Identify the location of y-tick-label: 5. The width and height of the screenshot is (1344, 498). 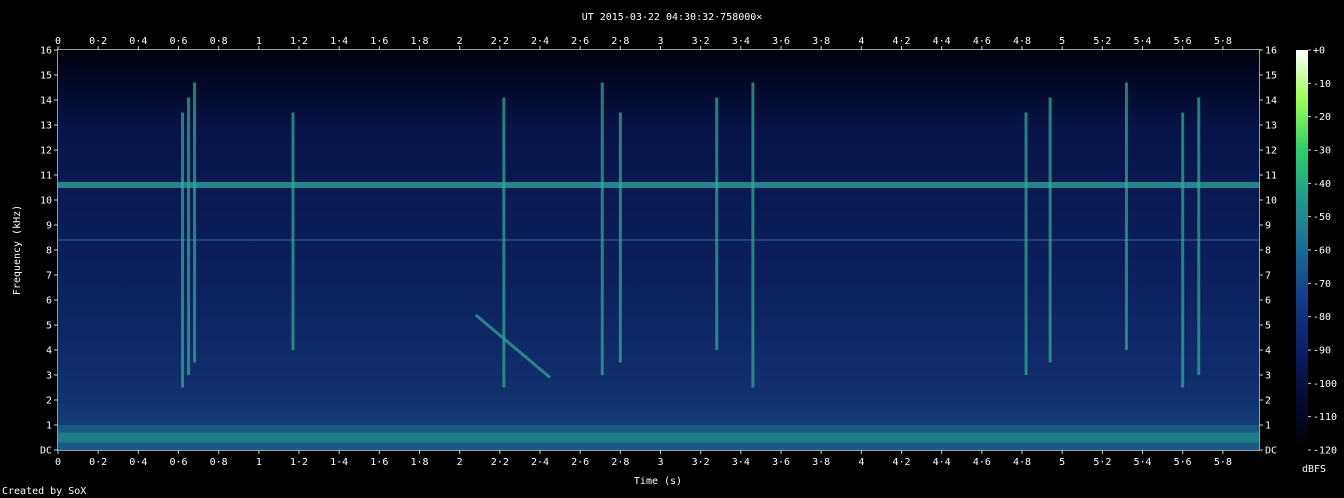
(49, 326).